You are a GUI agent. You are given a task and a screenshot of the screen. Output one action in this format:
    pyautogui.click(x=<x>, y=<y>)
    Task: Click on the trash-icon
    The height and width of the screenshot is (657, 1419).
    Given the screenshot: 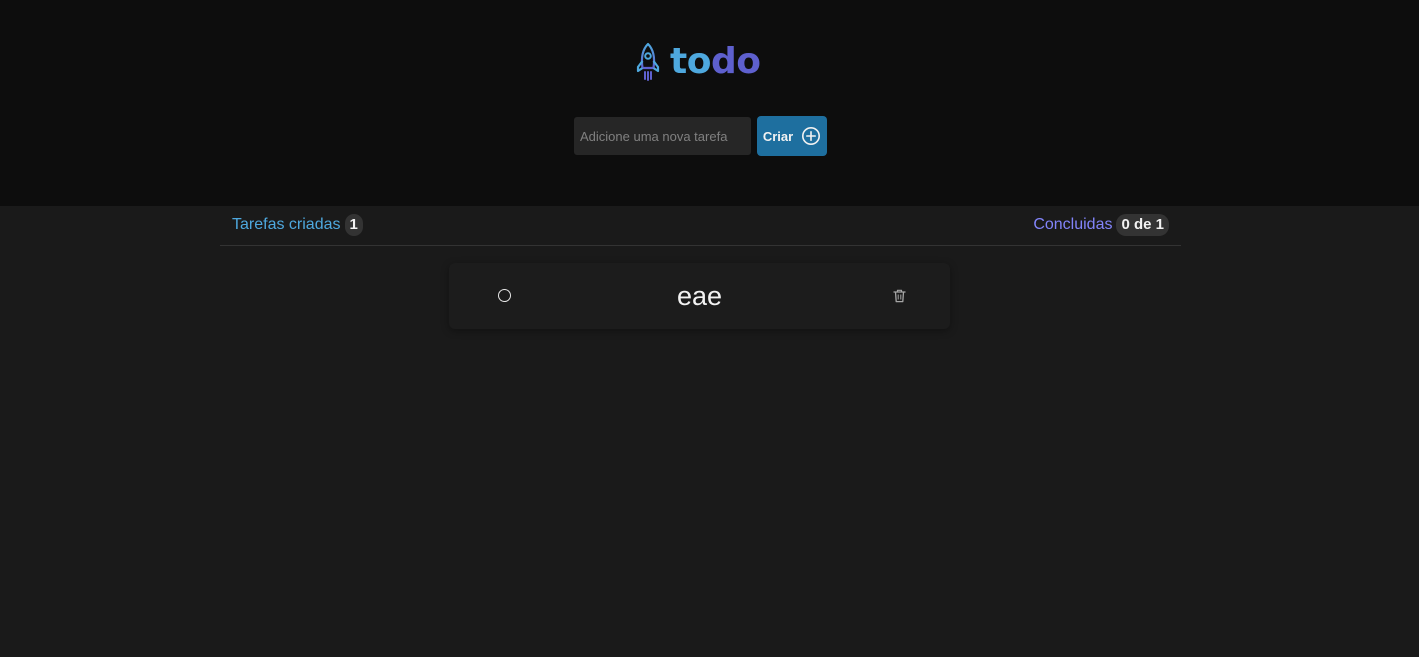 What is the action you would take?
    pyautogui.click(x=899, y=296)
    